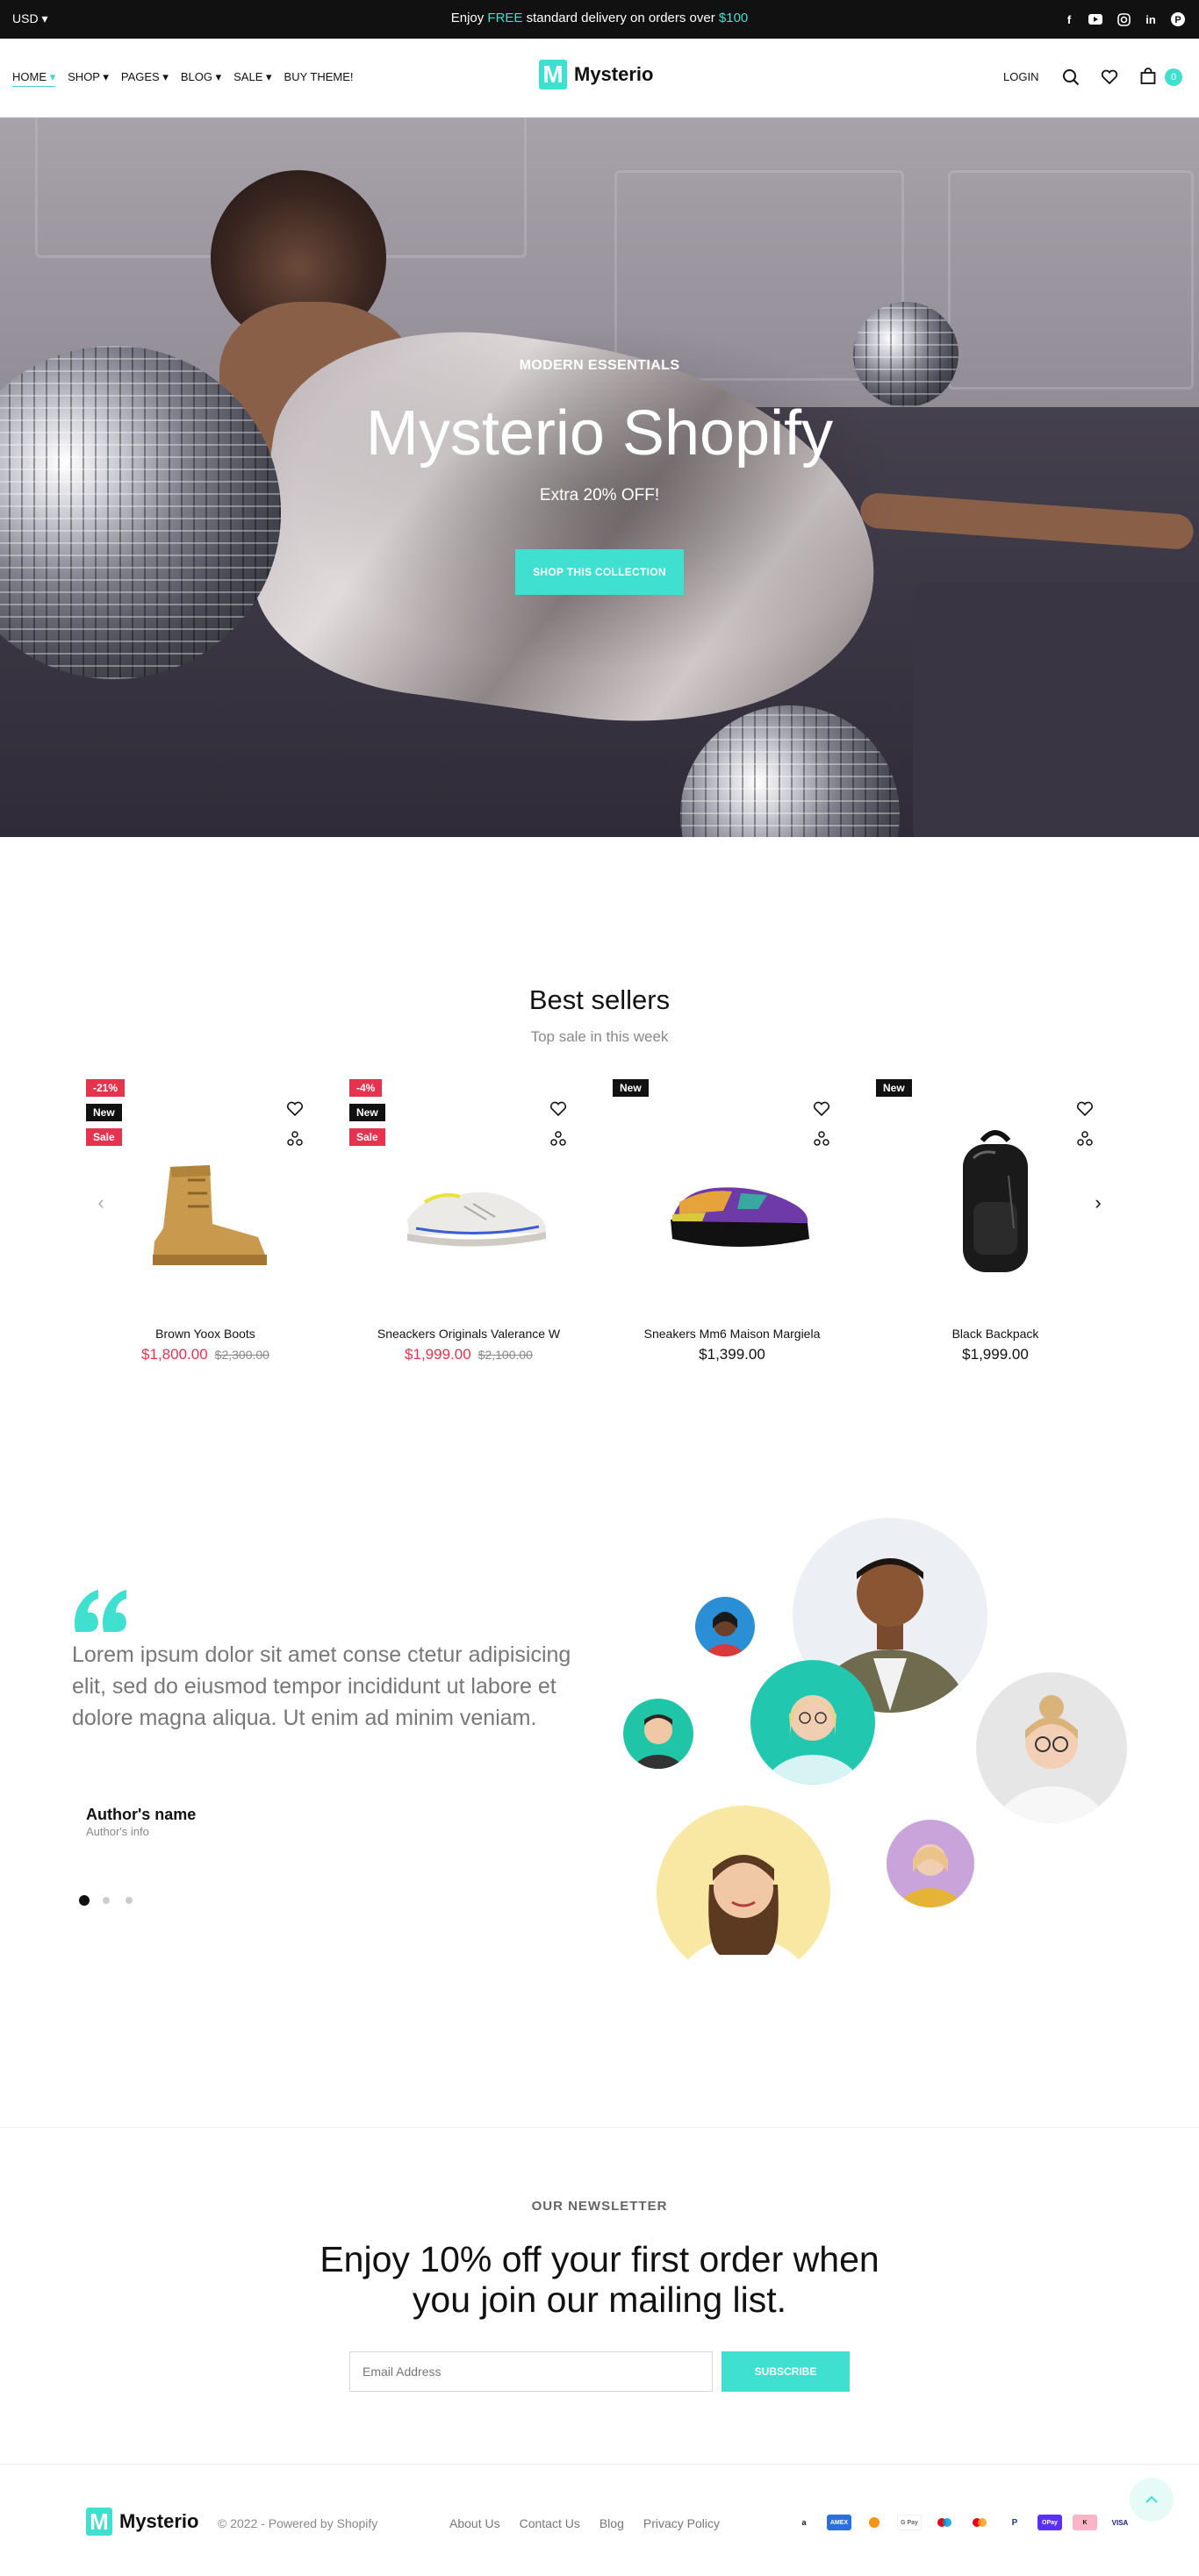 This screenshot has width=1199, height=2576. What do you see at coordinates (1148, 76) in the screenshot?
I see `cart-bag-icon` at bounding box center [1148, 76].